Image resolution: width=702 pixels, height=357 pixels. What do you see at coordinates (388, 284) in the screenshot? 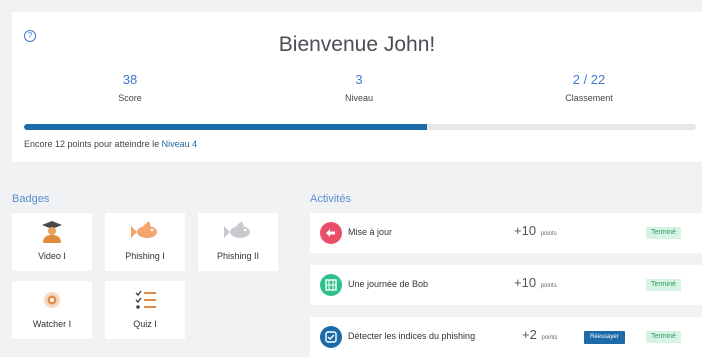
I see `activity-title: Une journée de Bob` at bounding box center [388, 284].